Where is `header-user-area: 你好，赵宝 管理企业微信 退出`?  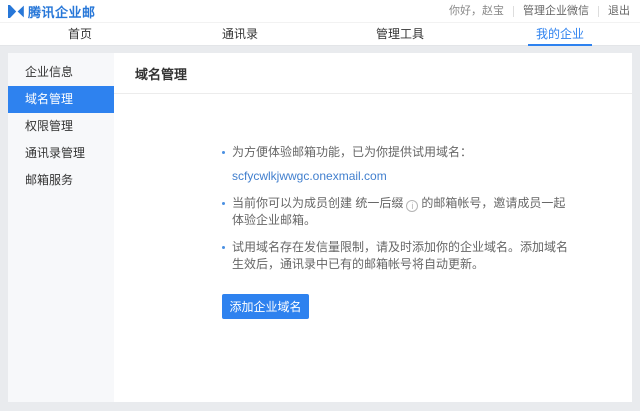
header-user-area: 你好，赵宝 管理企业微信 退出 is located at coordinates (536, 10).